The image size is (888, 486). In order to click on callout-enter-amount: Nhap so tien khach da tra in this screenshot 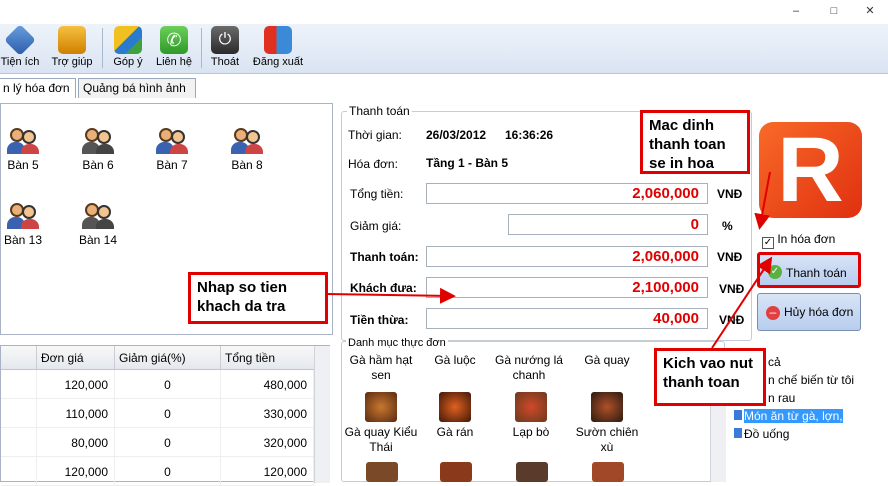, I will do `click(258, 298)`.